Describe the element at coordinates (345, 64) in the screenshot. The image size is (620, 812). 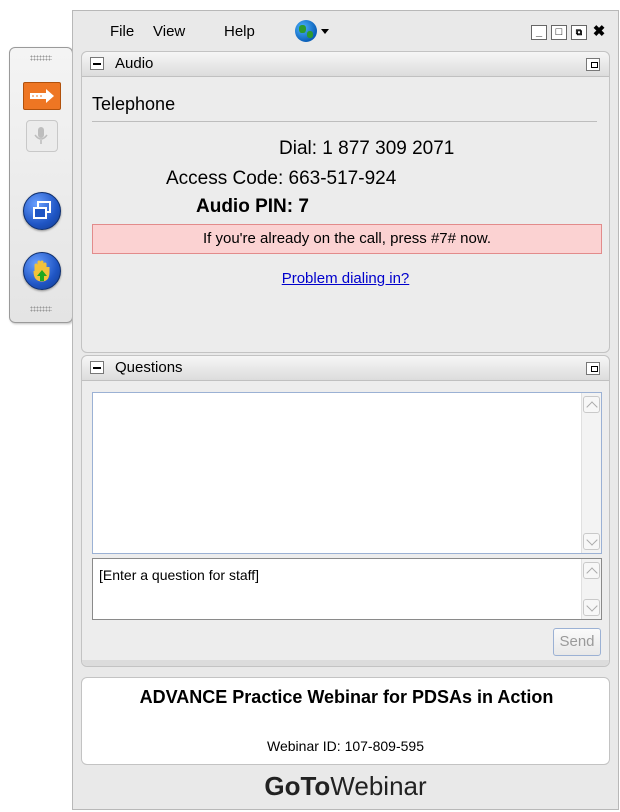
I see `audio-panel-header: Audio` at that location.